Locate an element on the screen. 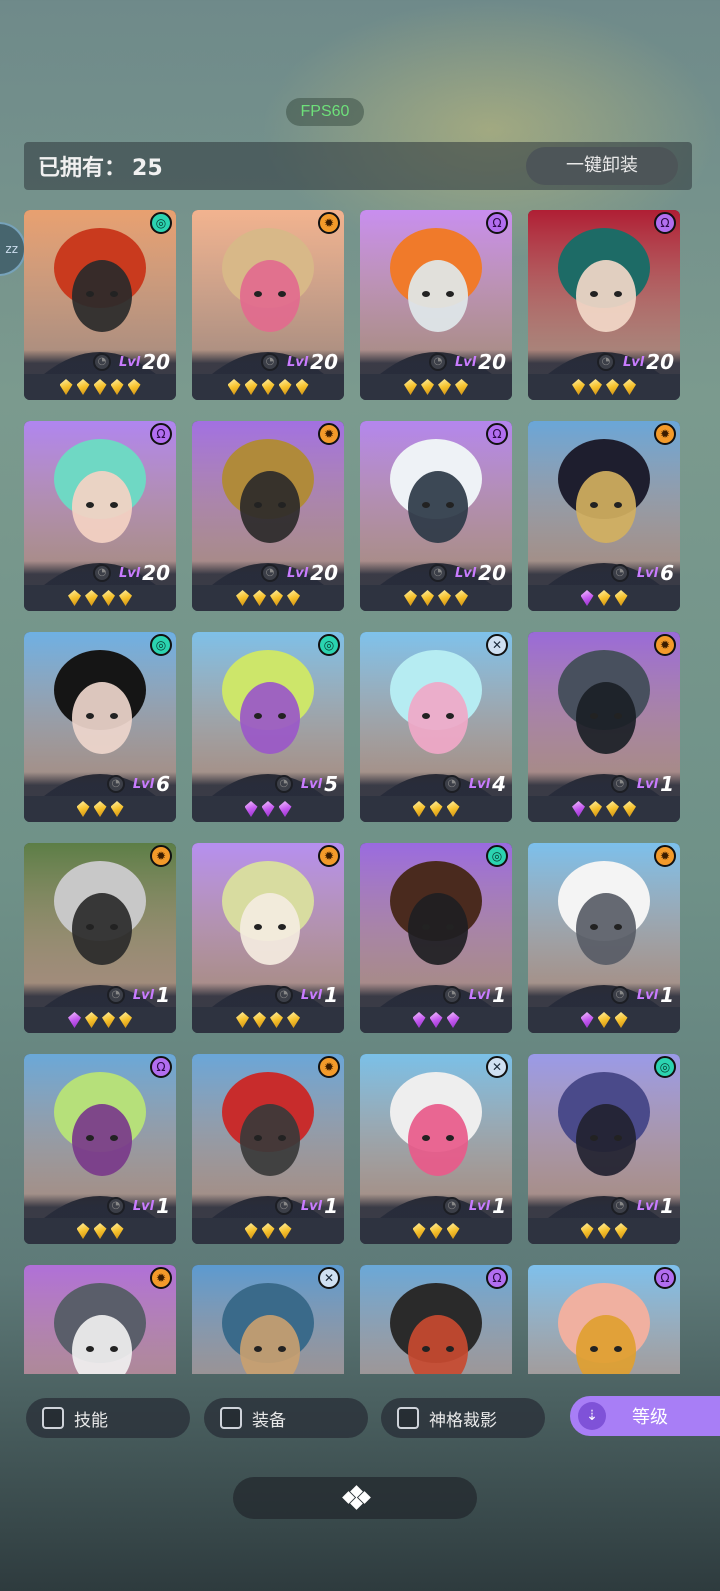  filter-equipment-toggle: 装备 is located at coordinates (286, 1418).